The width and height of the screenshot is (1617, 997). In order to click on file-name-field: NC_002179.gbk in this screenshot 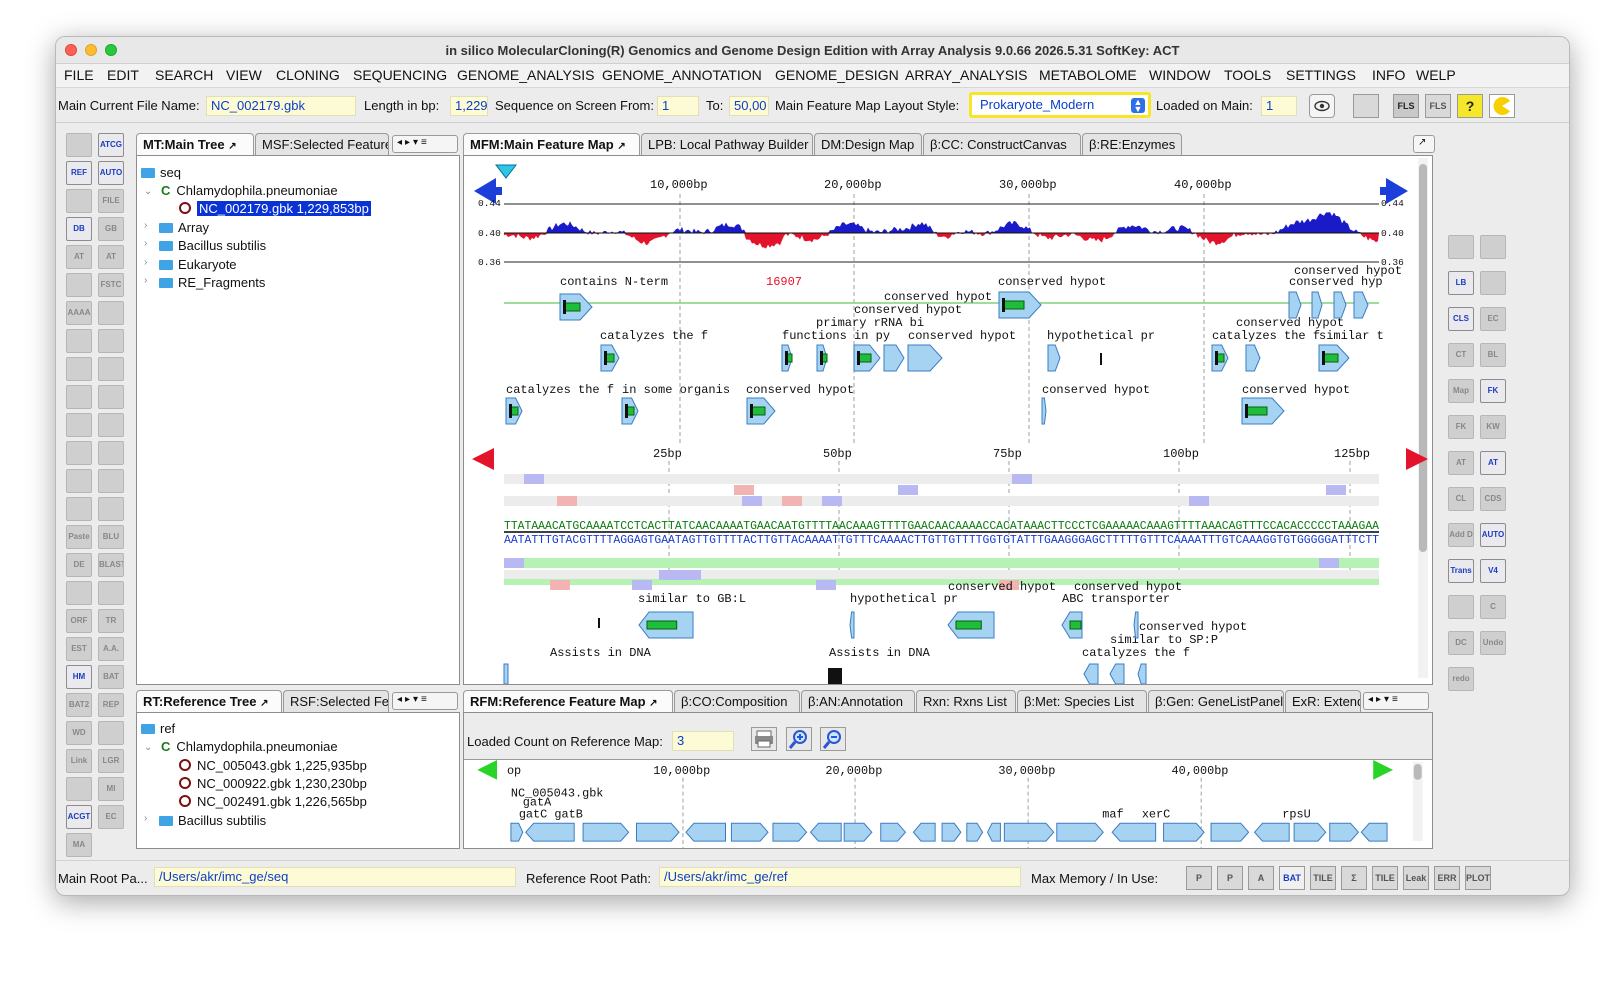, I will do `click(281, 106)`.